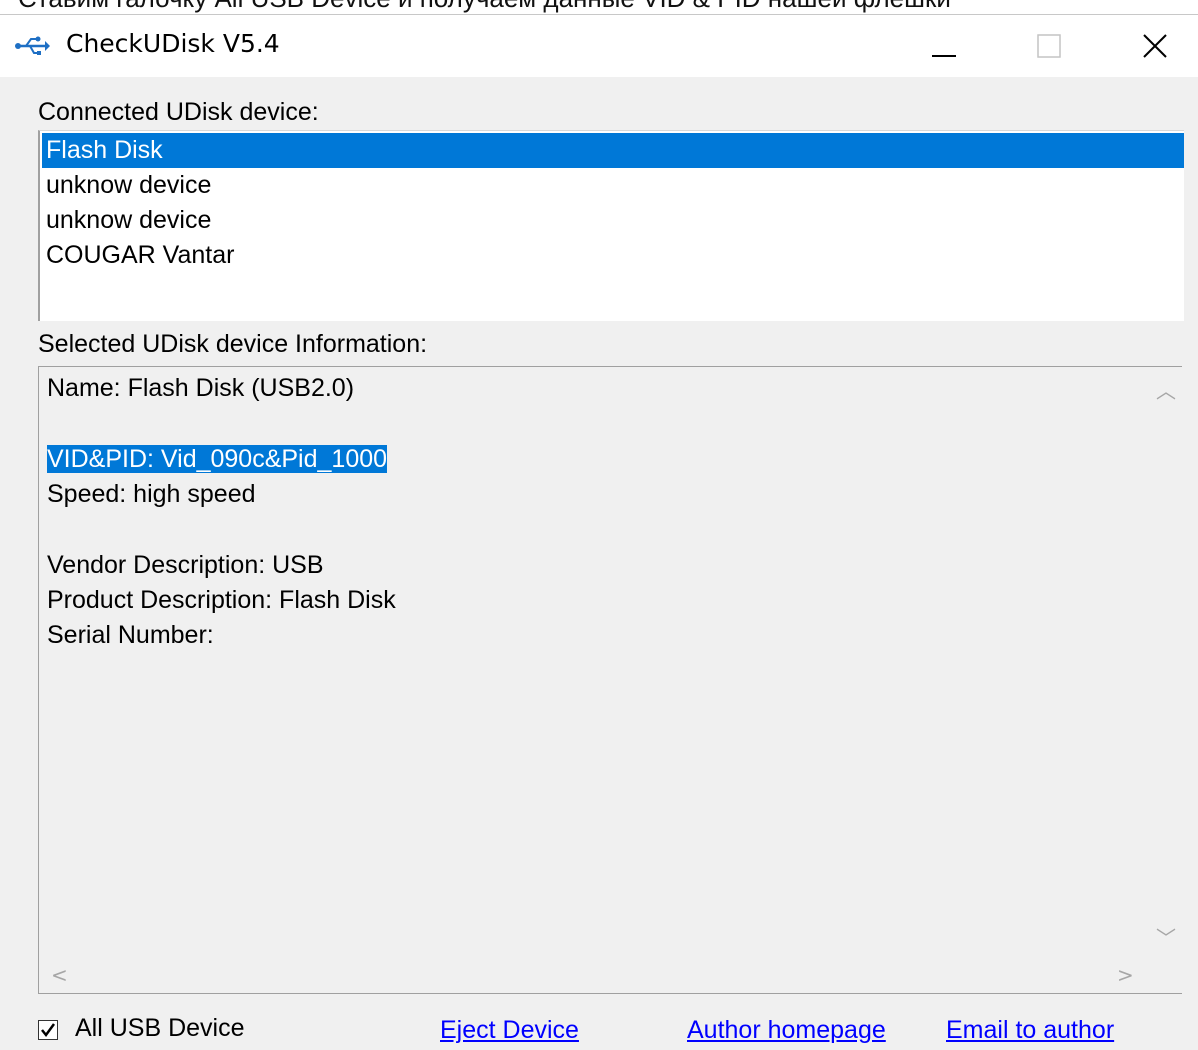 Image resolution: width=1198 pixels, height=1050 pixels. Describe the element at coordinates (32, 46) in the screenshot. I see `usb-icon` at that location.